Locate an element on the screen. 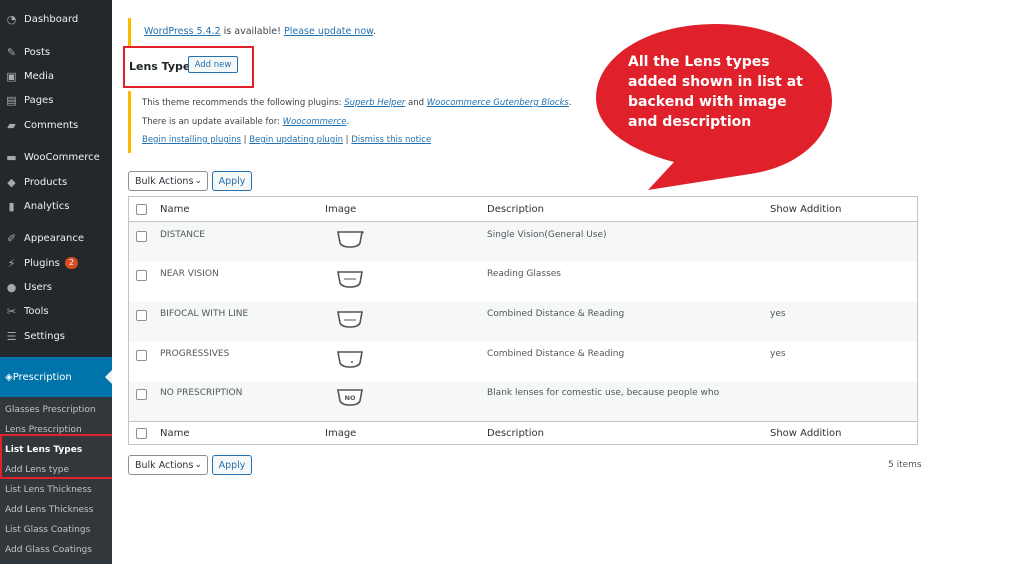 Image resolution: width=1024 pixels, height=564 pixels. menu-item-analytics: ▮ Analytics is located at coordinates (56, 206).